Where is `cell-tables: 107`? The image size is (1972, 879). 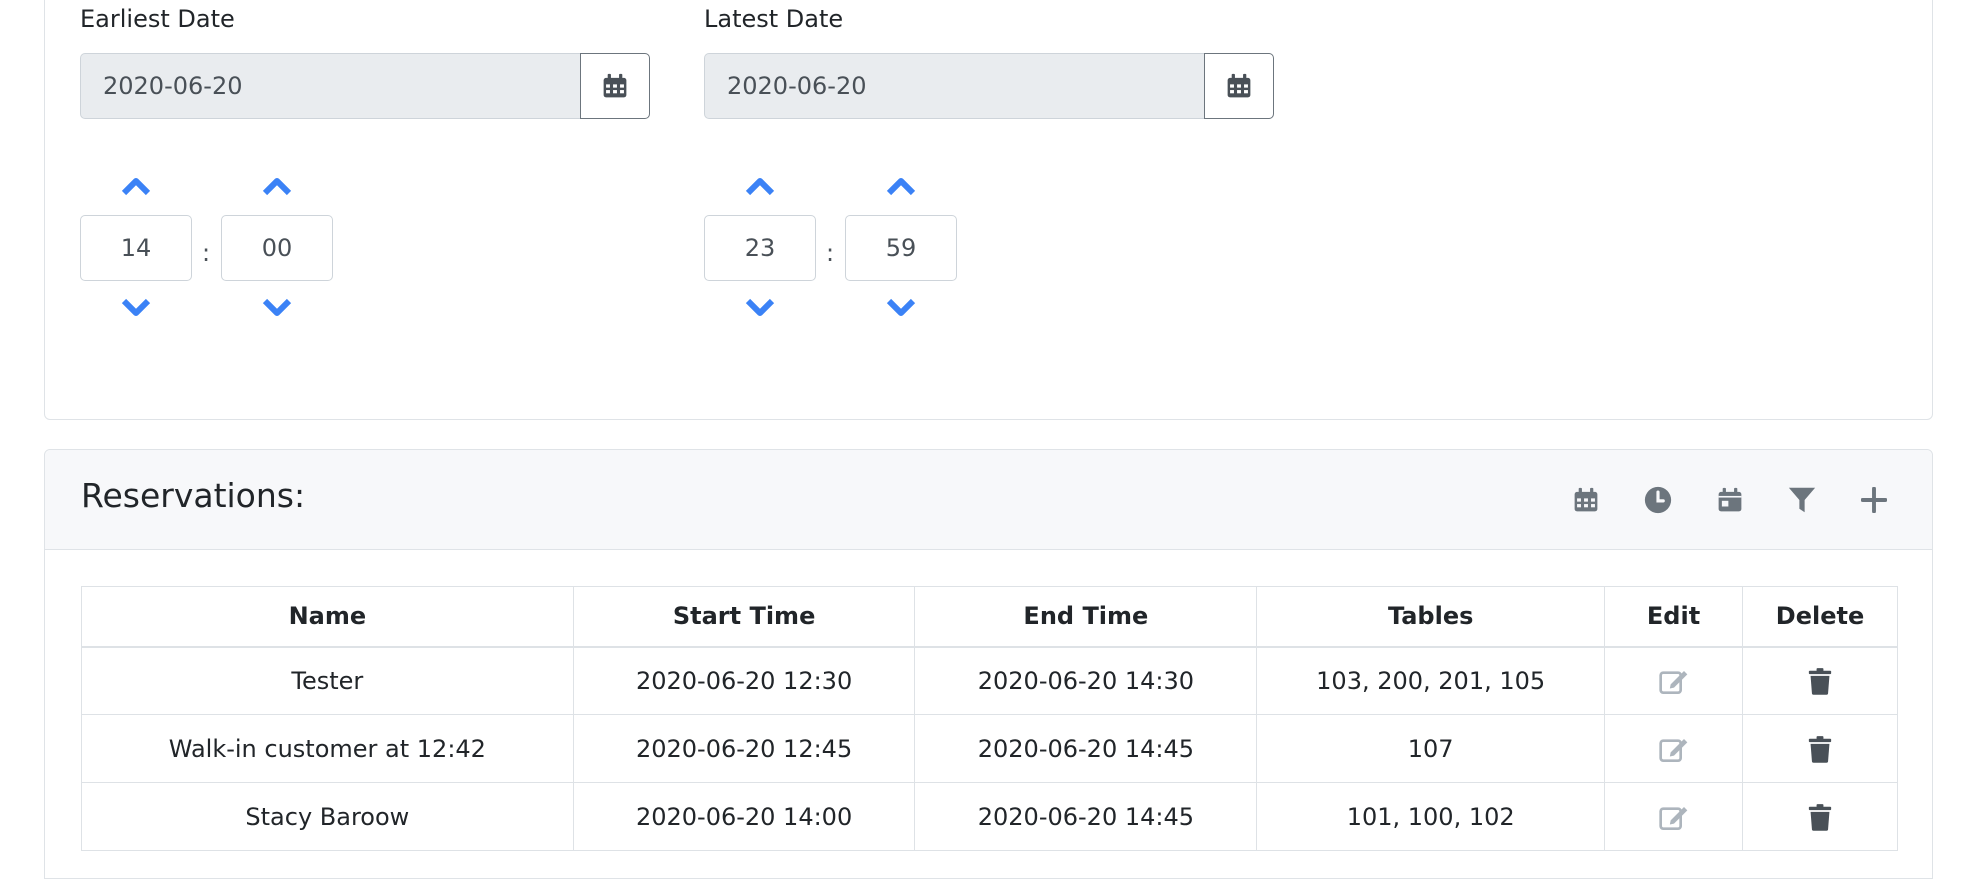
cell-tables: 107 is located at coordinates (1431, 748).